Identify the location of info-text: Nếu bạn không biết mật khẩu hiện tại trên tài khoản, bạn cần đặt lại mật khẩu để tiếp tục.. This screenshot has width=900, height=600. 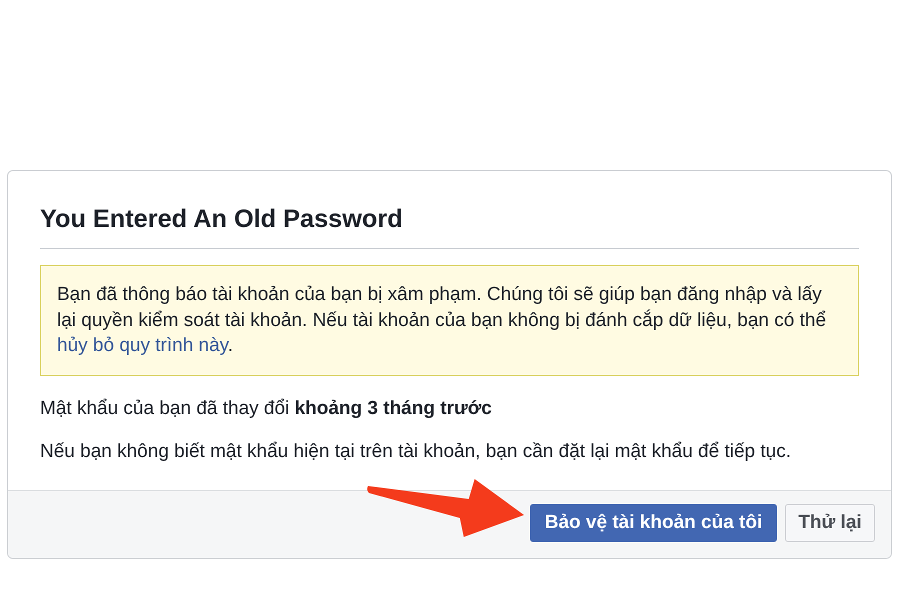
(416, 452).